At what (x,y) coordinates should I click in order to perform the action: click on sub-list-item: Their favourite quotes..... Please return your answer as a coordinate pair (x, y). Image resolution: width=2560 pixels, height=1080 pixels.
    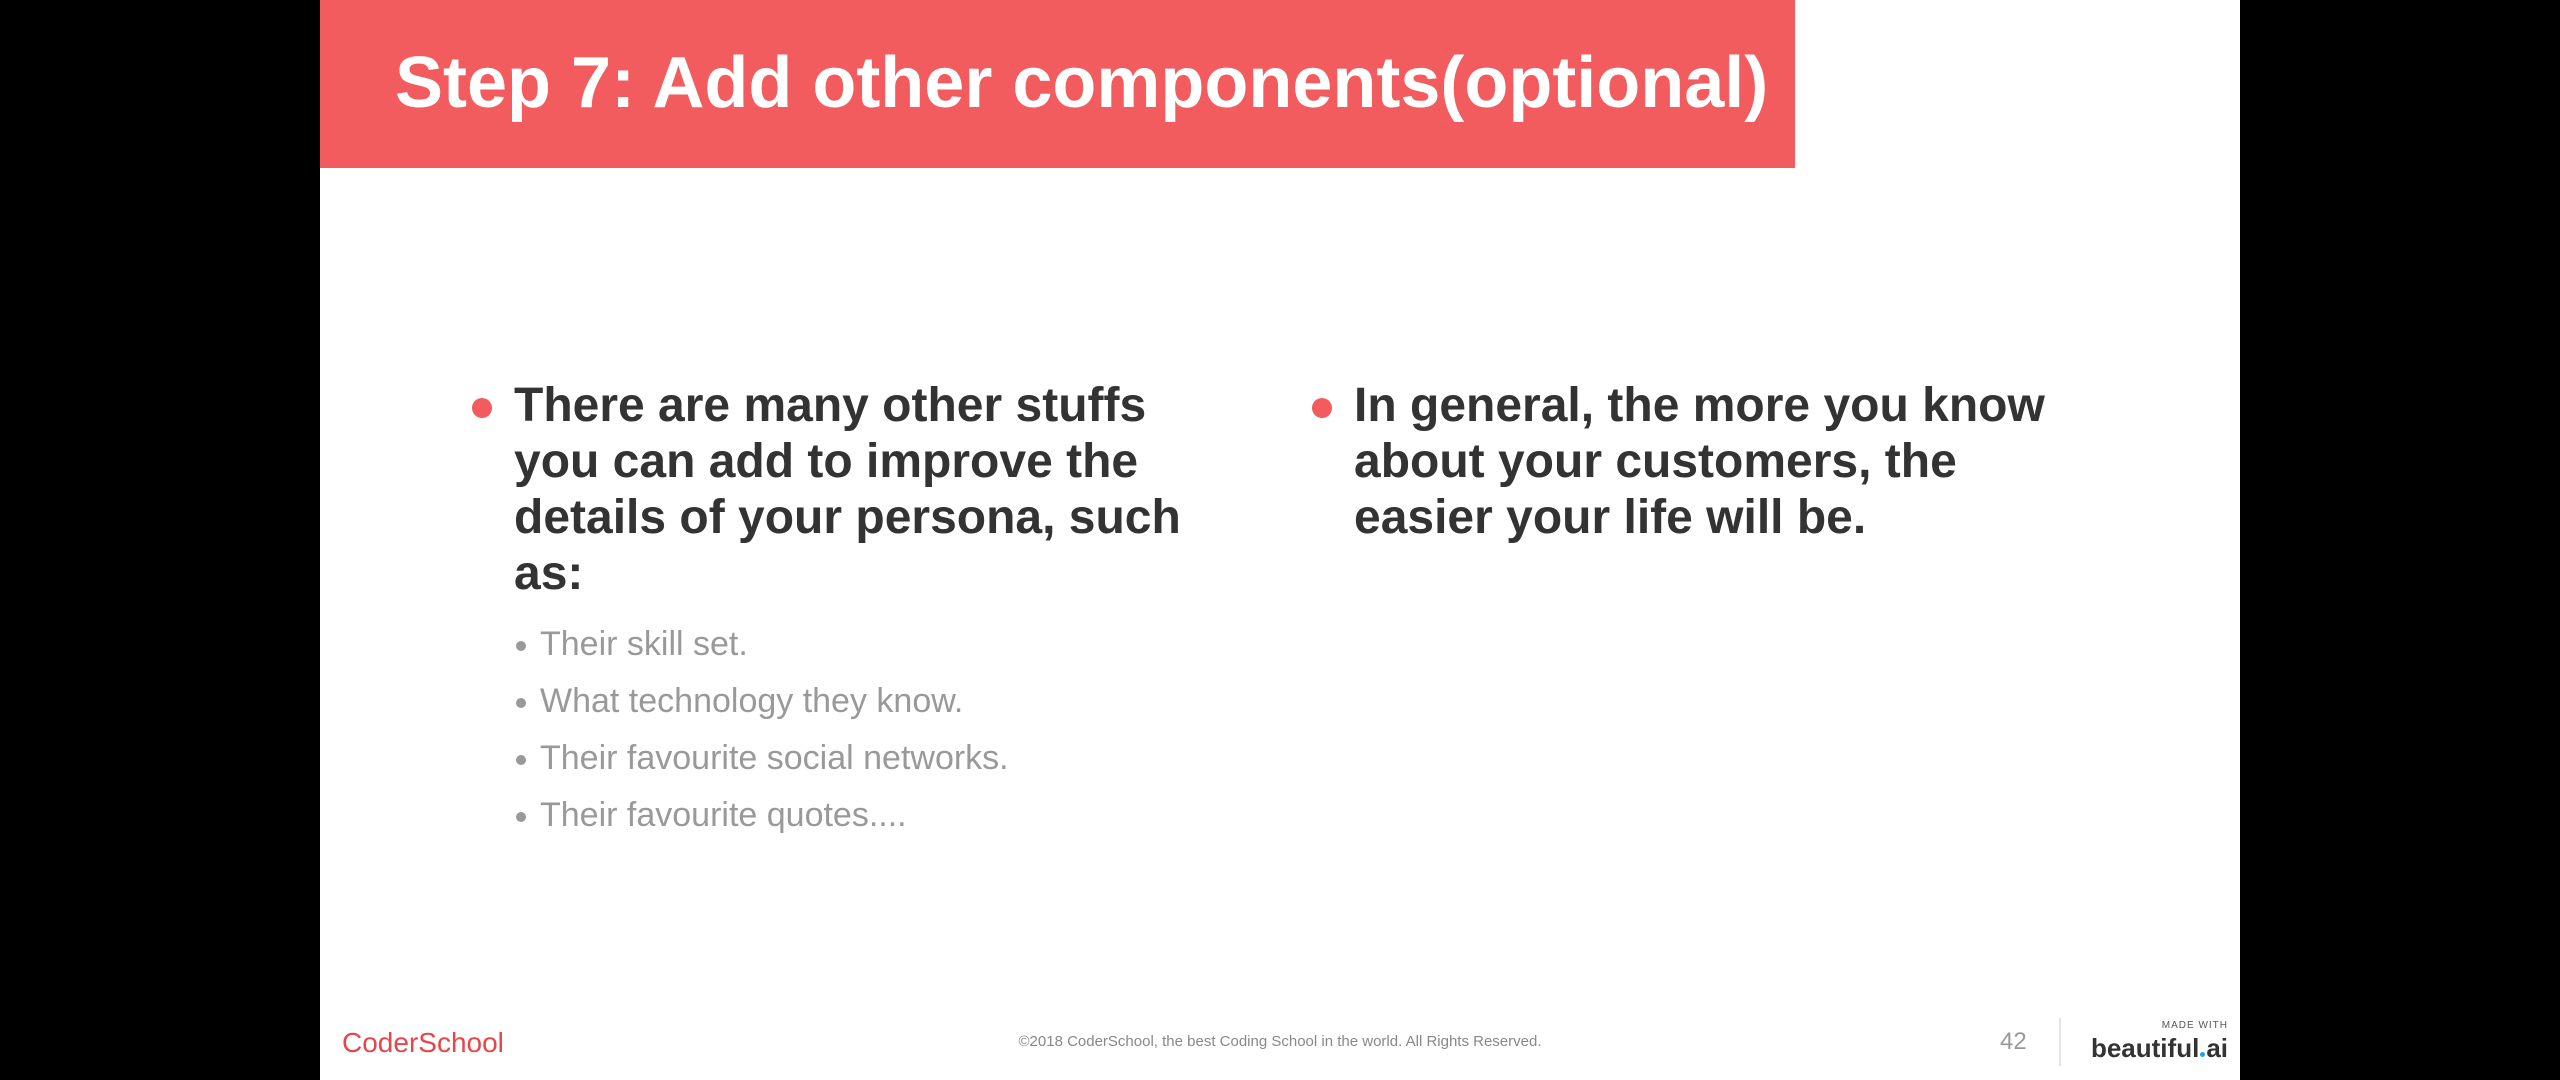
    Looking at the image, I should click on (872, 815).